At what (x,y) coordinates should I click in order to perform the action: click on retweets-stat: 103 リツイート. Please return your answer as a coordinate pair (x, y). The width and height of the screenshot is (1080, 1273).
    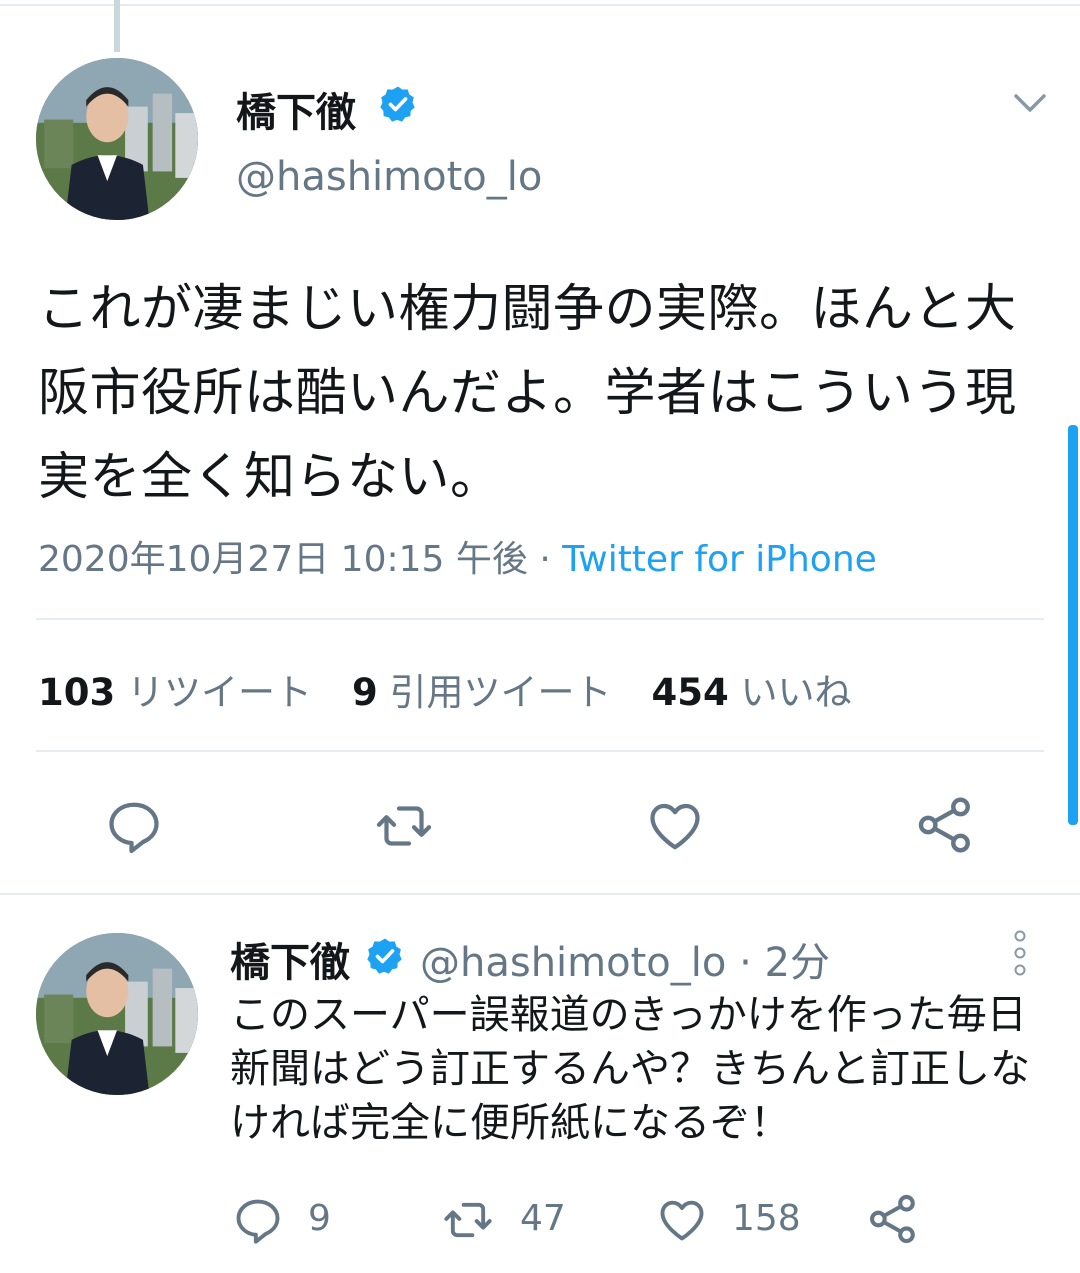
    Looking at the image, I should click on (175, 692).